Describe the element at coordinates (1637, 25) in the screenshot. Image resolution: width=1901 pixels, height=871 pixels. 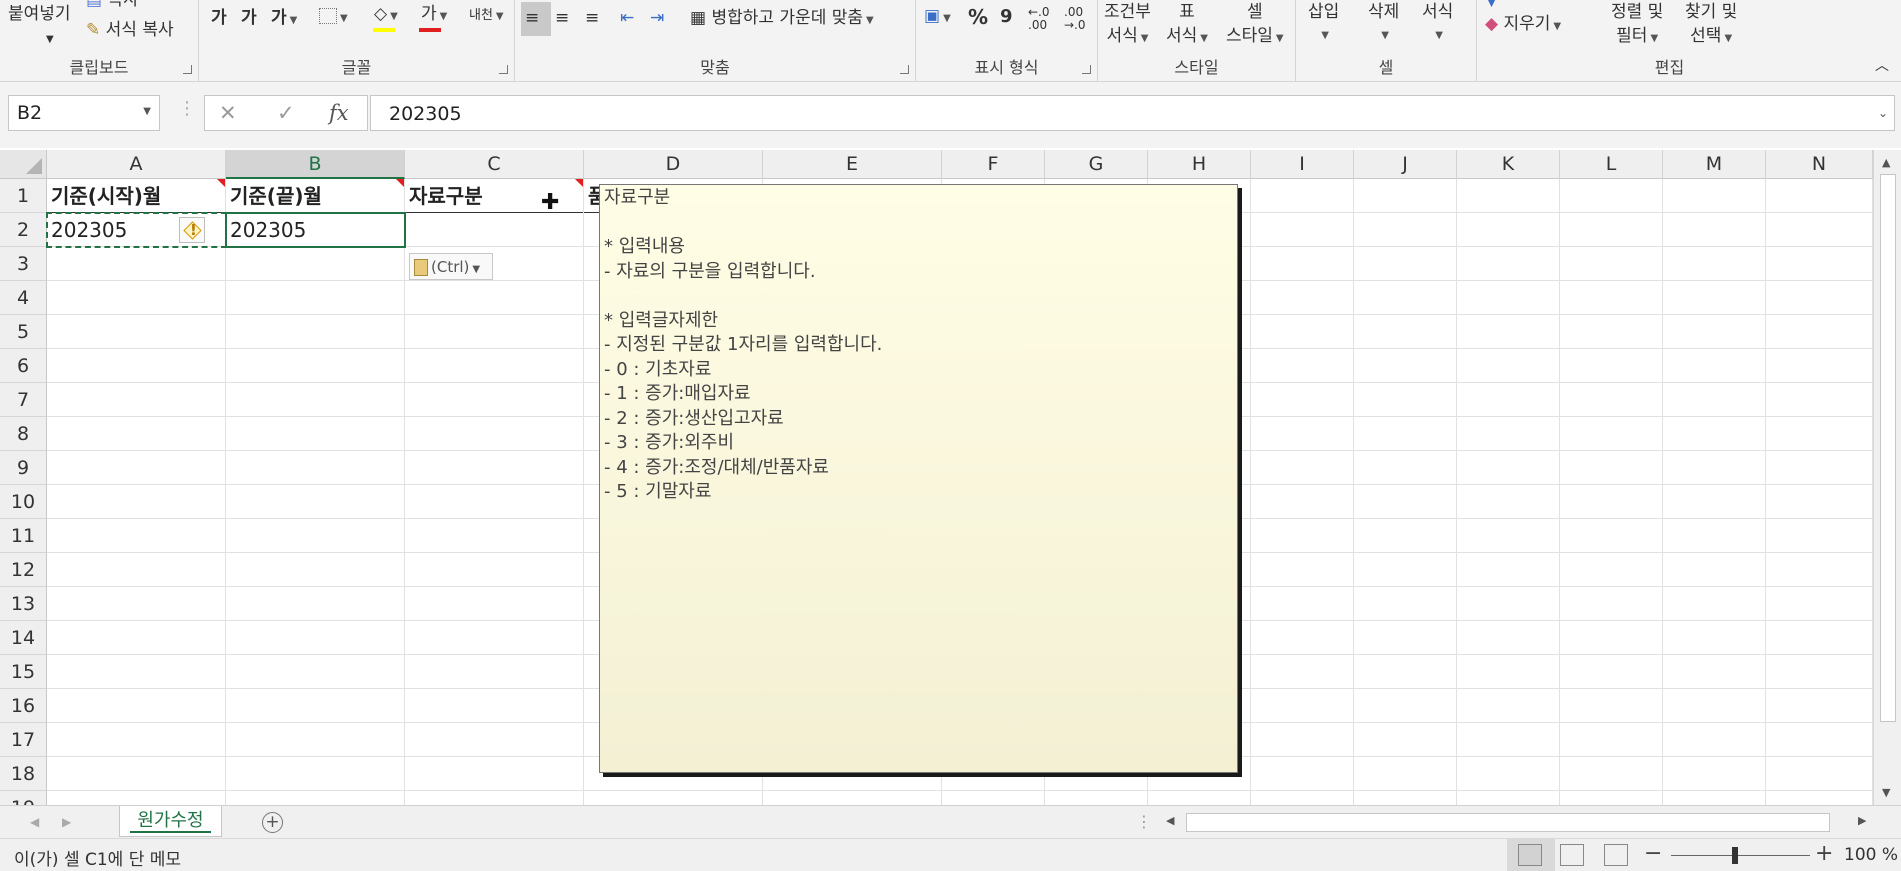
I see `sort-filter-button: 정렬 및 필터 ▼` at that location.